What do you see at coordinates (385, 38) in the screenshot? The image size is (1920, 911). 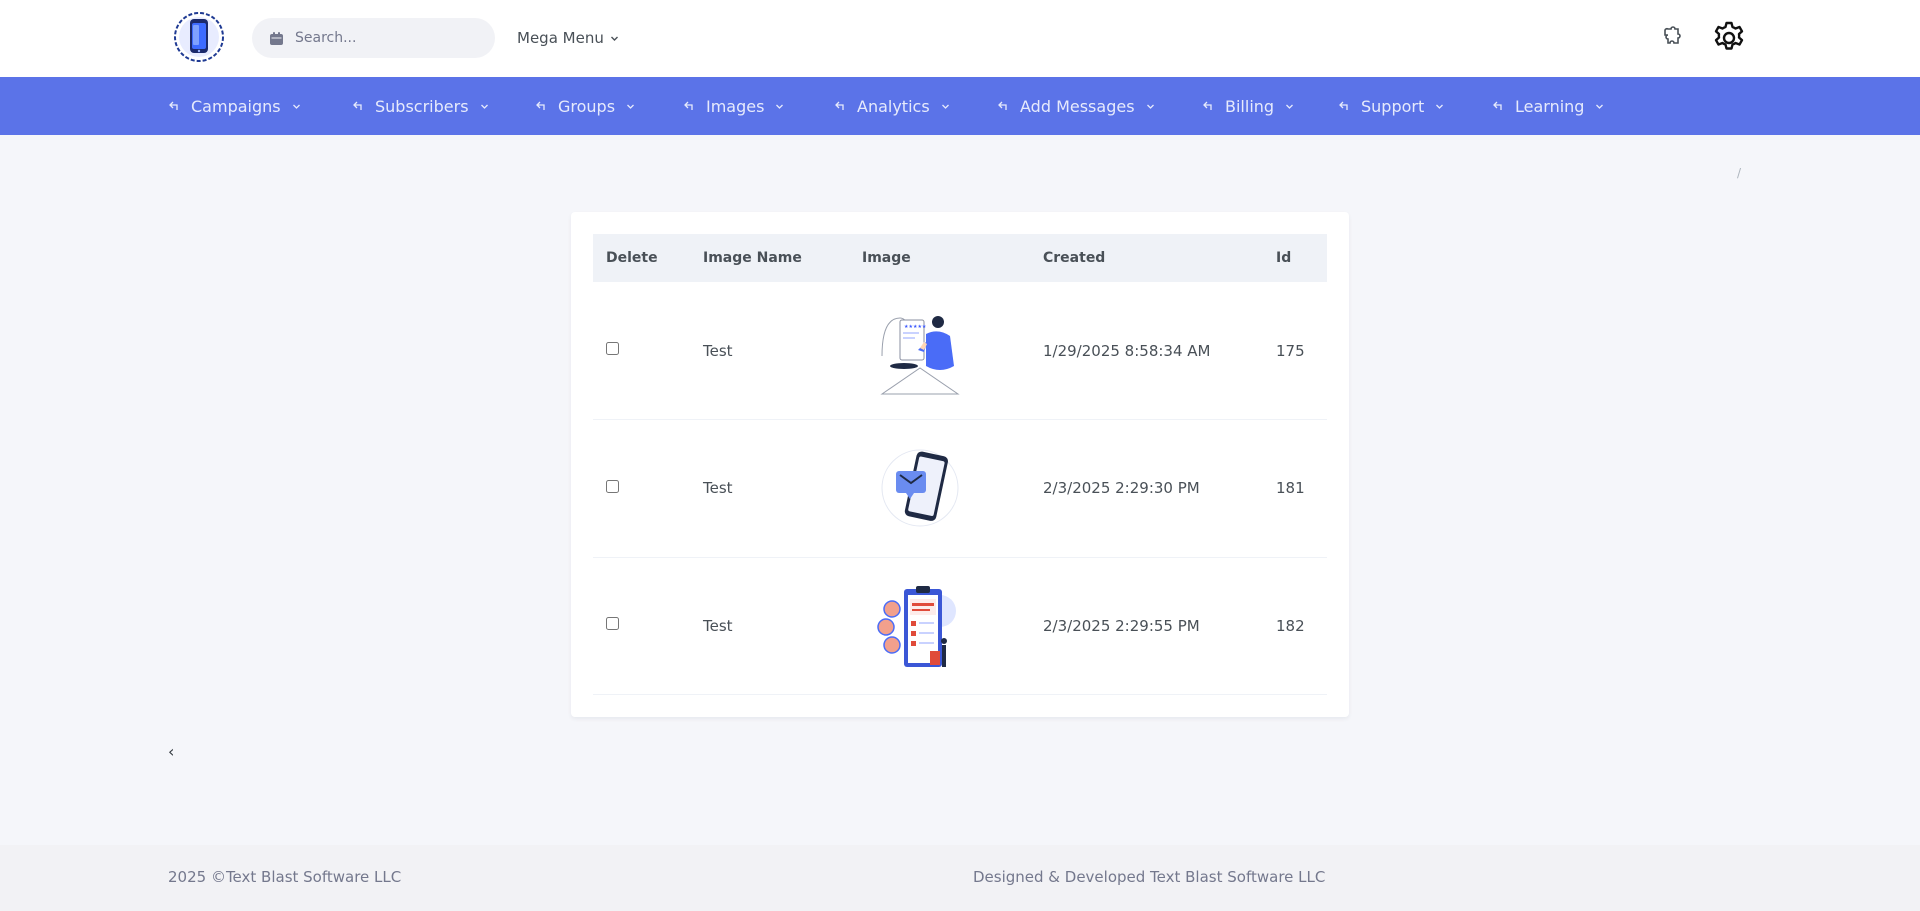 I see `search-input` at bounding box center [385, 38].